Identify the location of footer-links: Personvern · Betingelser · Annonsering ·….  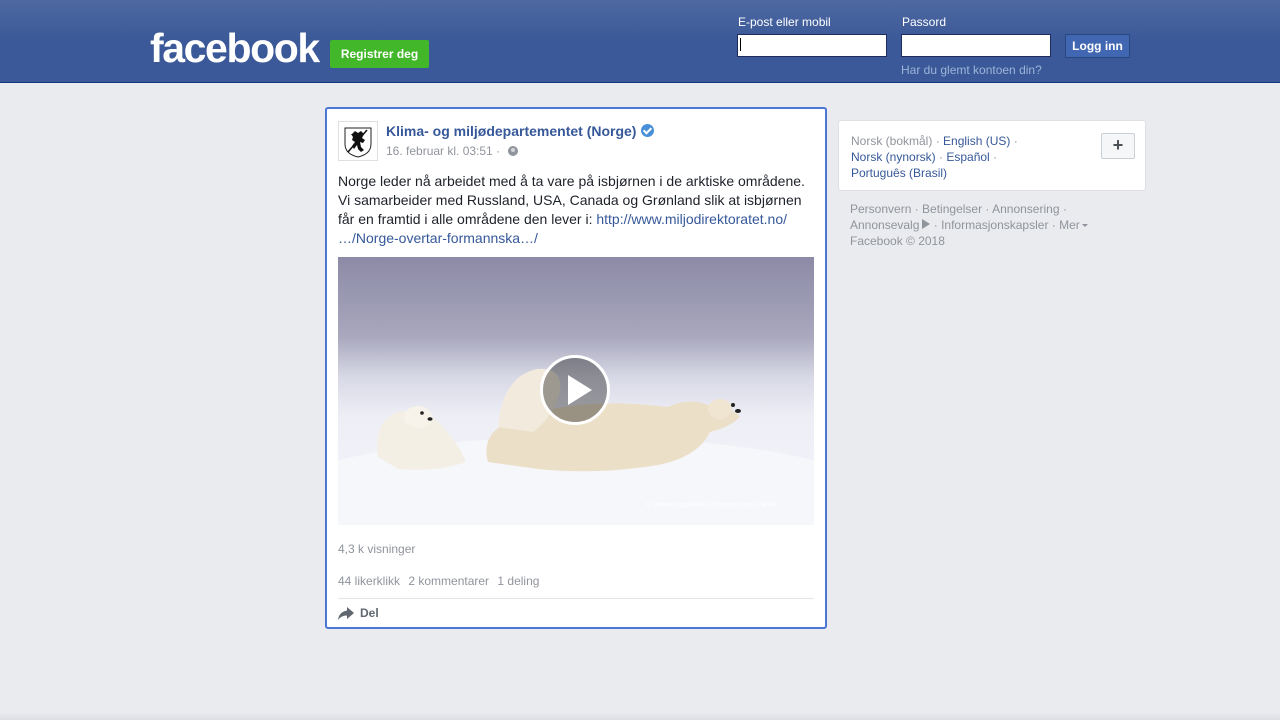
(995, 225).